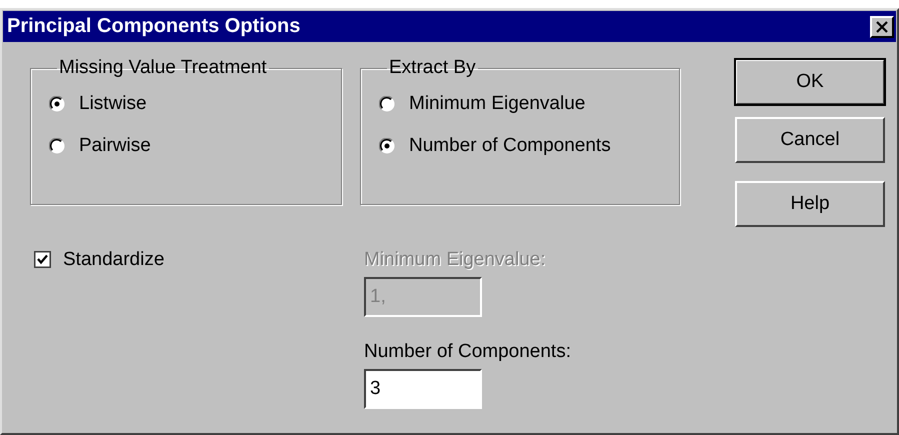 The width and height of the screenshot is (899, 435). I want to click on input-field: 3, so click(423, 389).